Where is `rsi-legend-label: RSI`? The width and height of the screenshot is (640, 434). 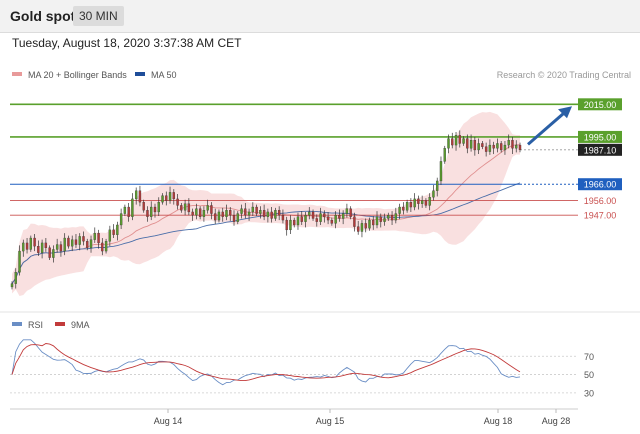
rsi-legend-label: RSI is located at coordinates (35, 325).